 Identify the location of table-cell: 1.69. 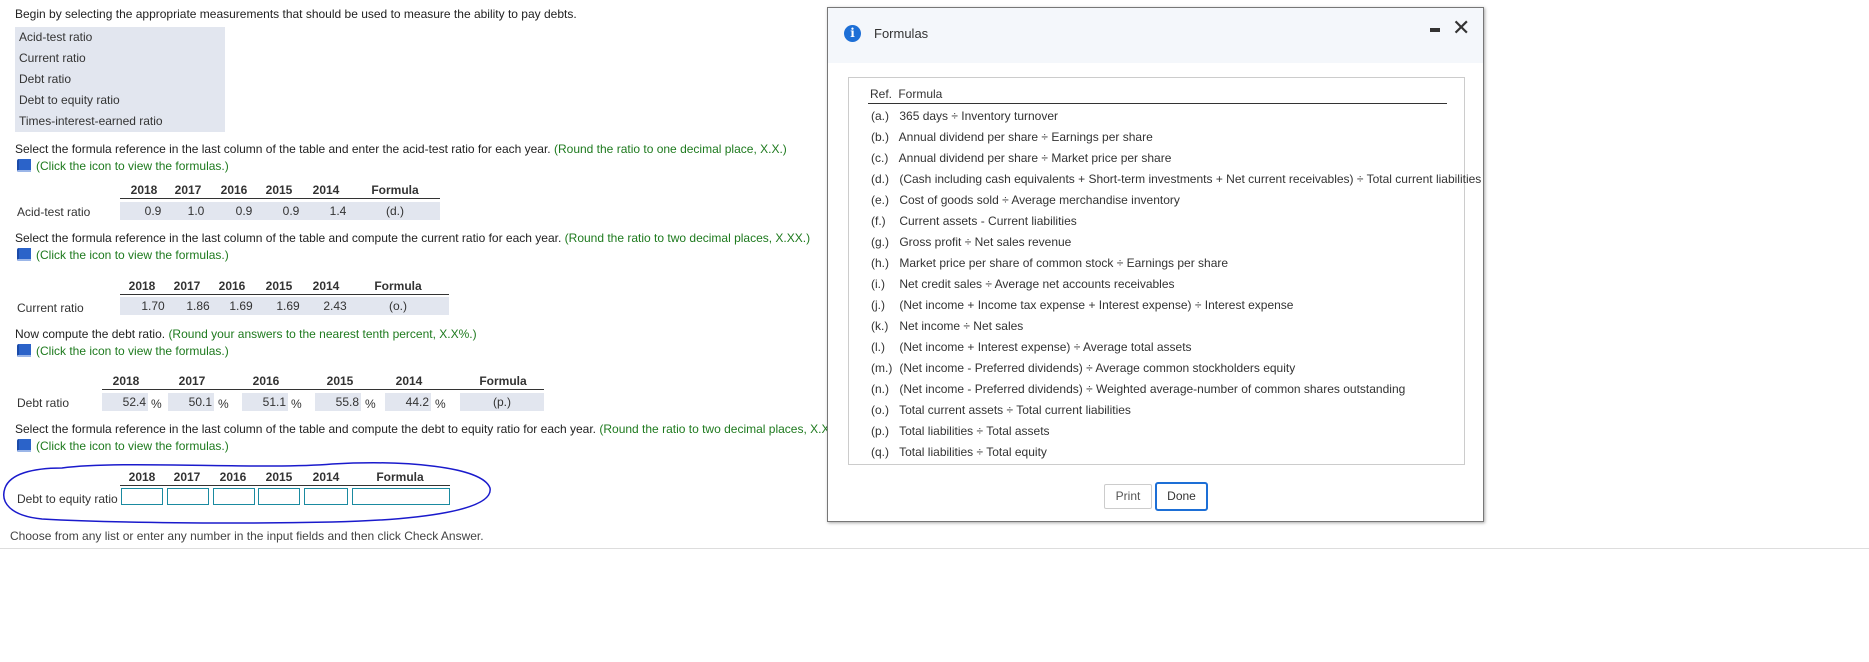
(288, 306).